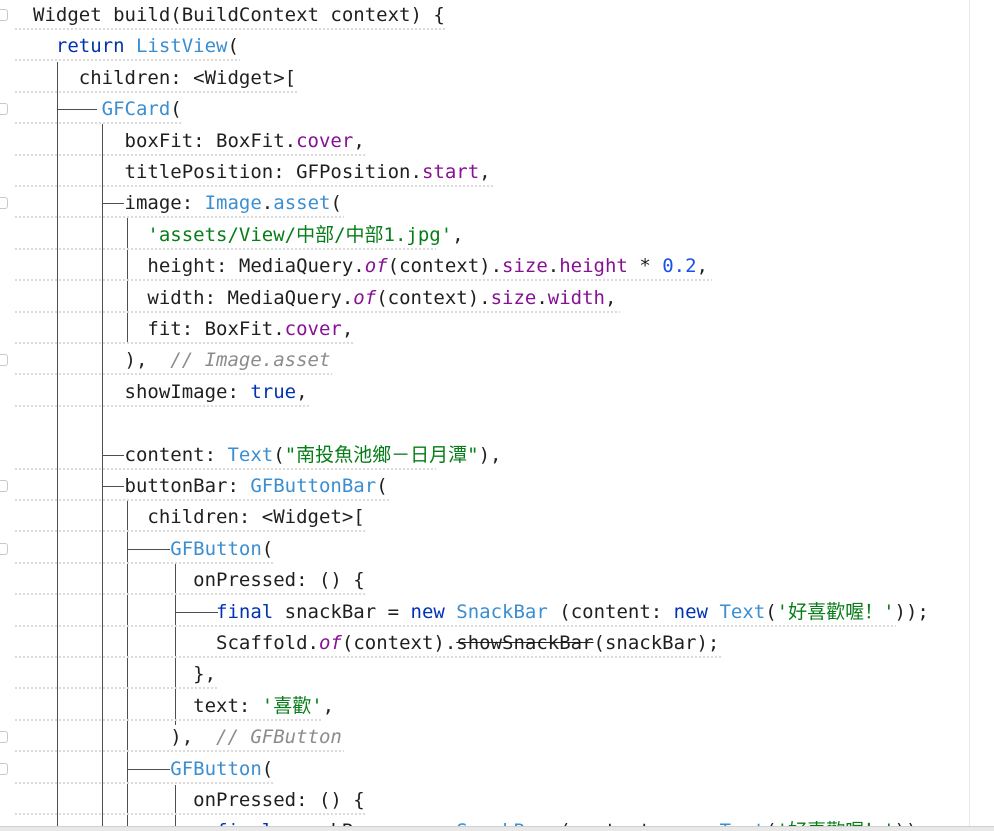 Image resolution: width=994 pixels, height=831 pixels. I want to click on code-token: height, so click(593, 266).